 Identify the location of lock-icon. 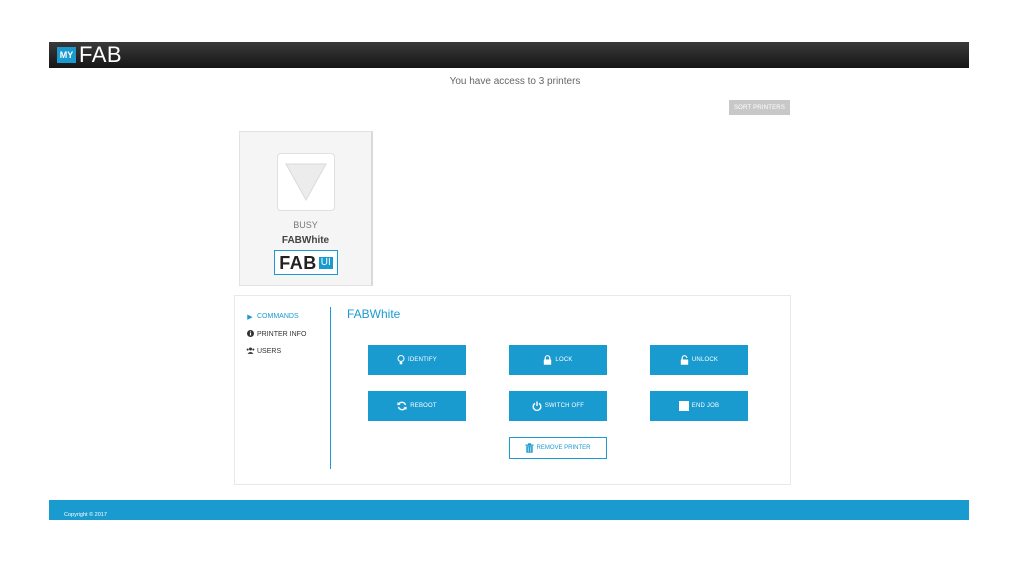
(548, 360).